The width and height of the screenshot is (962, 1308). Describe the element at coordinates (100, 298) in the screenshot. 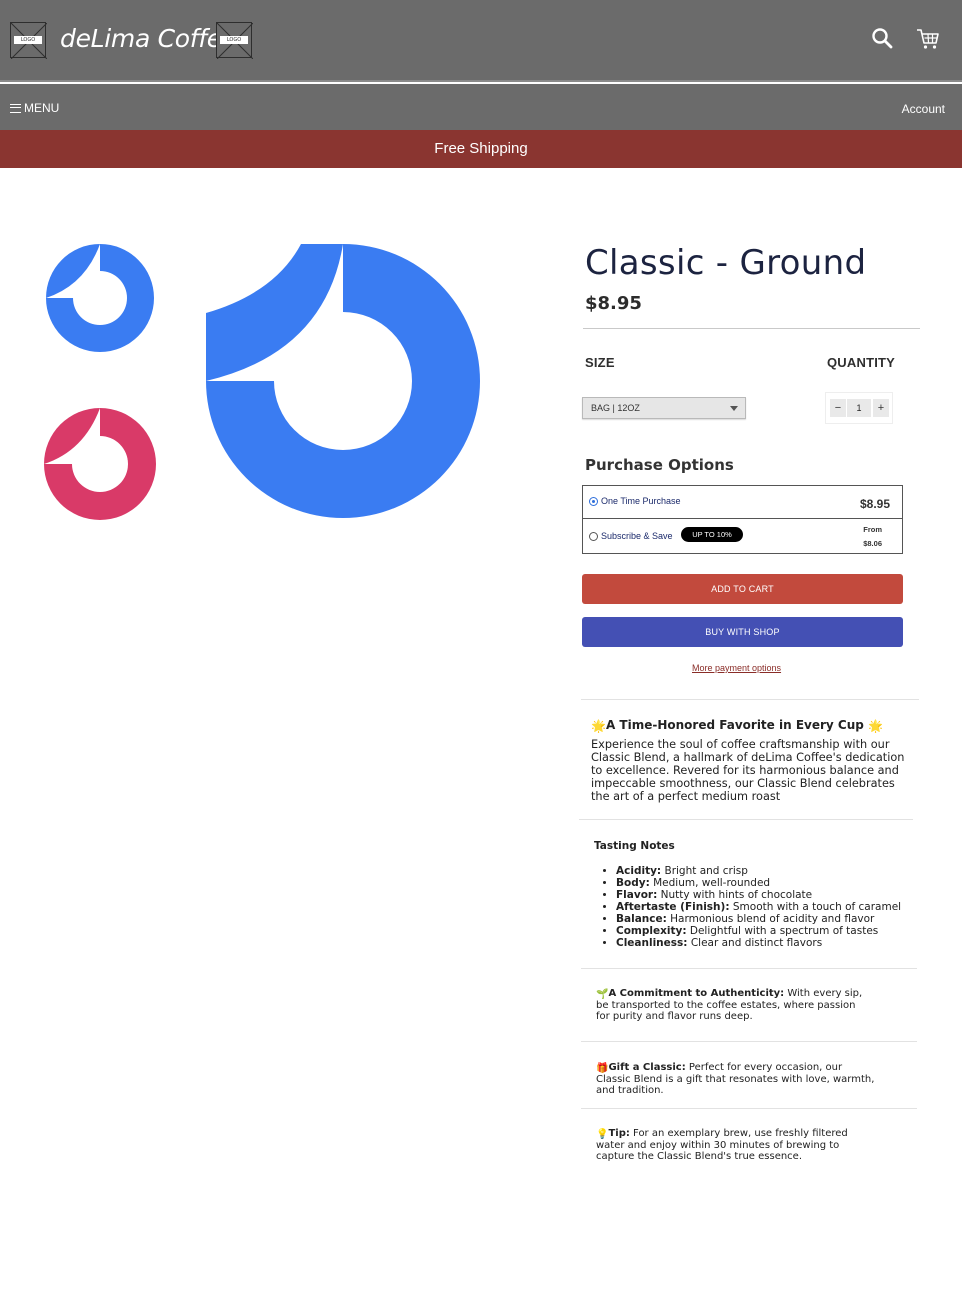

I see `product-thumbnail-blue` at that location.